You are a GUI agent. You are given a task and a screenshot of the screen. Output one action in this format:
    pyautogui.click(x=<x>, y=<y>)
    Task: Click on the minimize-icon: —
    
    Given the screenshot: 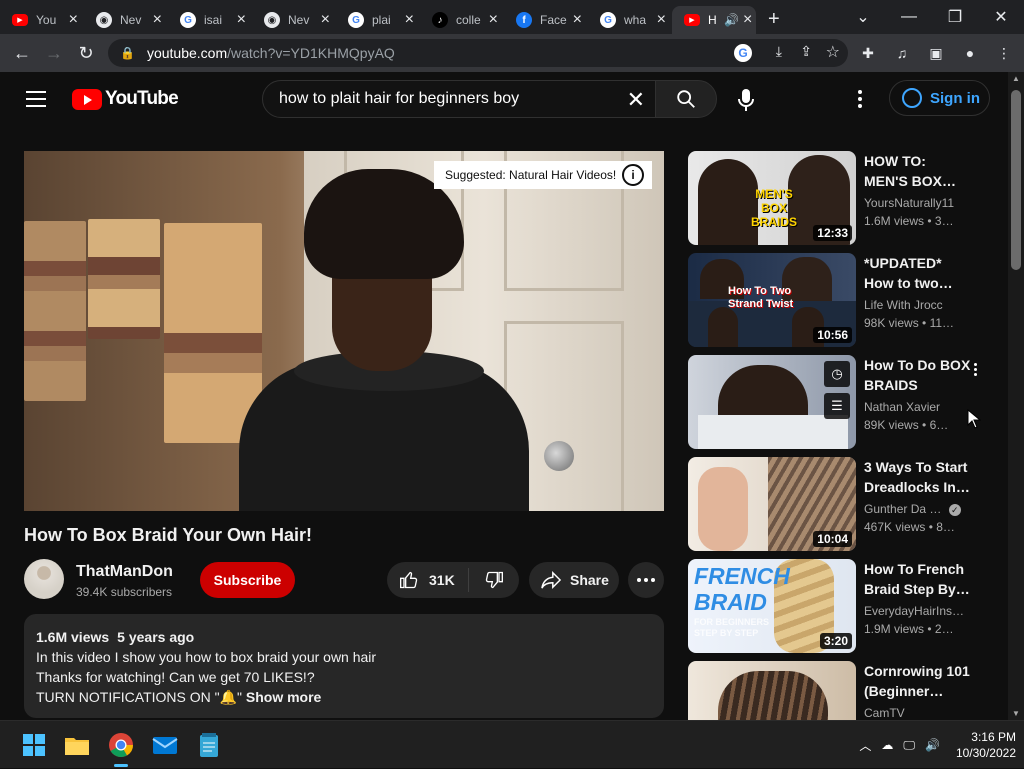 What is the action you would take?
    pyautogui.click(x=909, y=17)
    